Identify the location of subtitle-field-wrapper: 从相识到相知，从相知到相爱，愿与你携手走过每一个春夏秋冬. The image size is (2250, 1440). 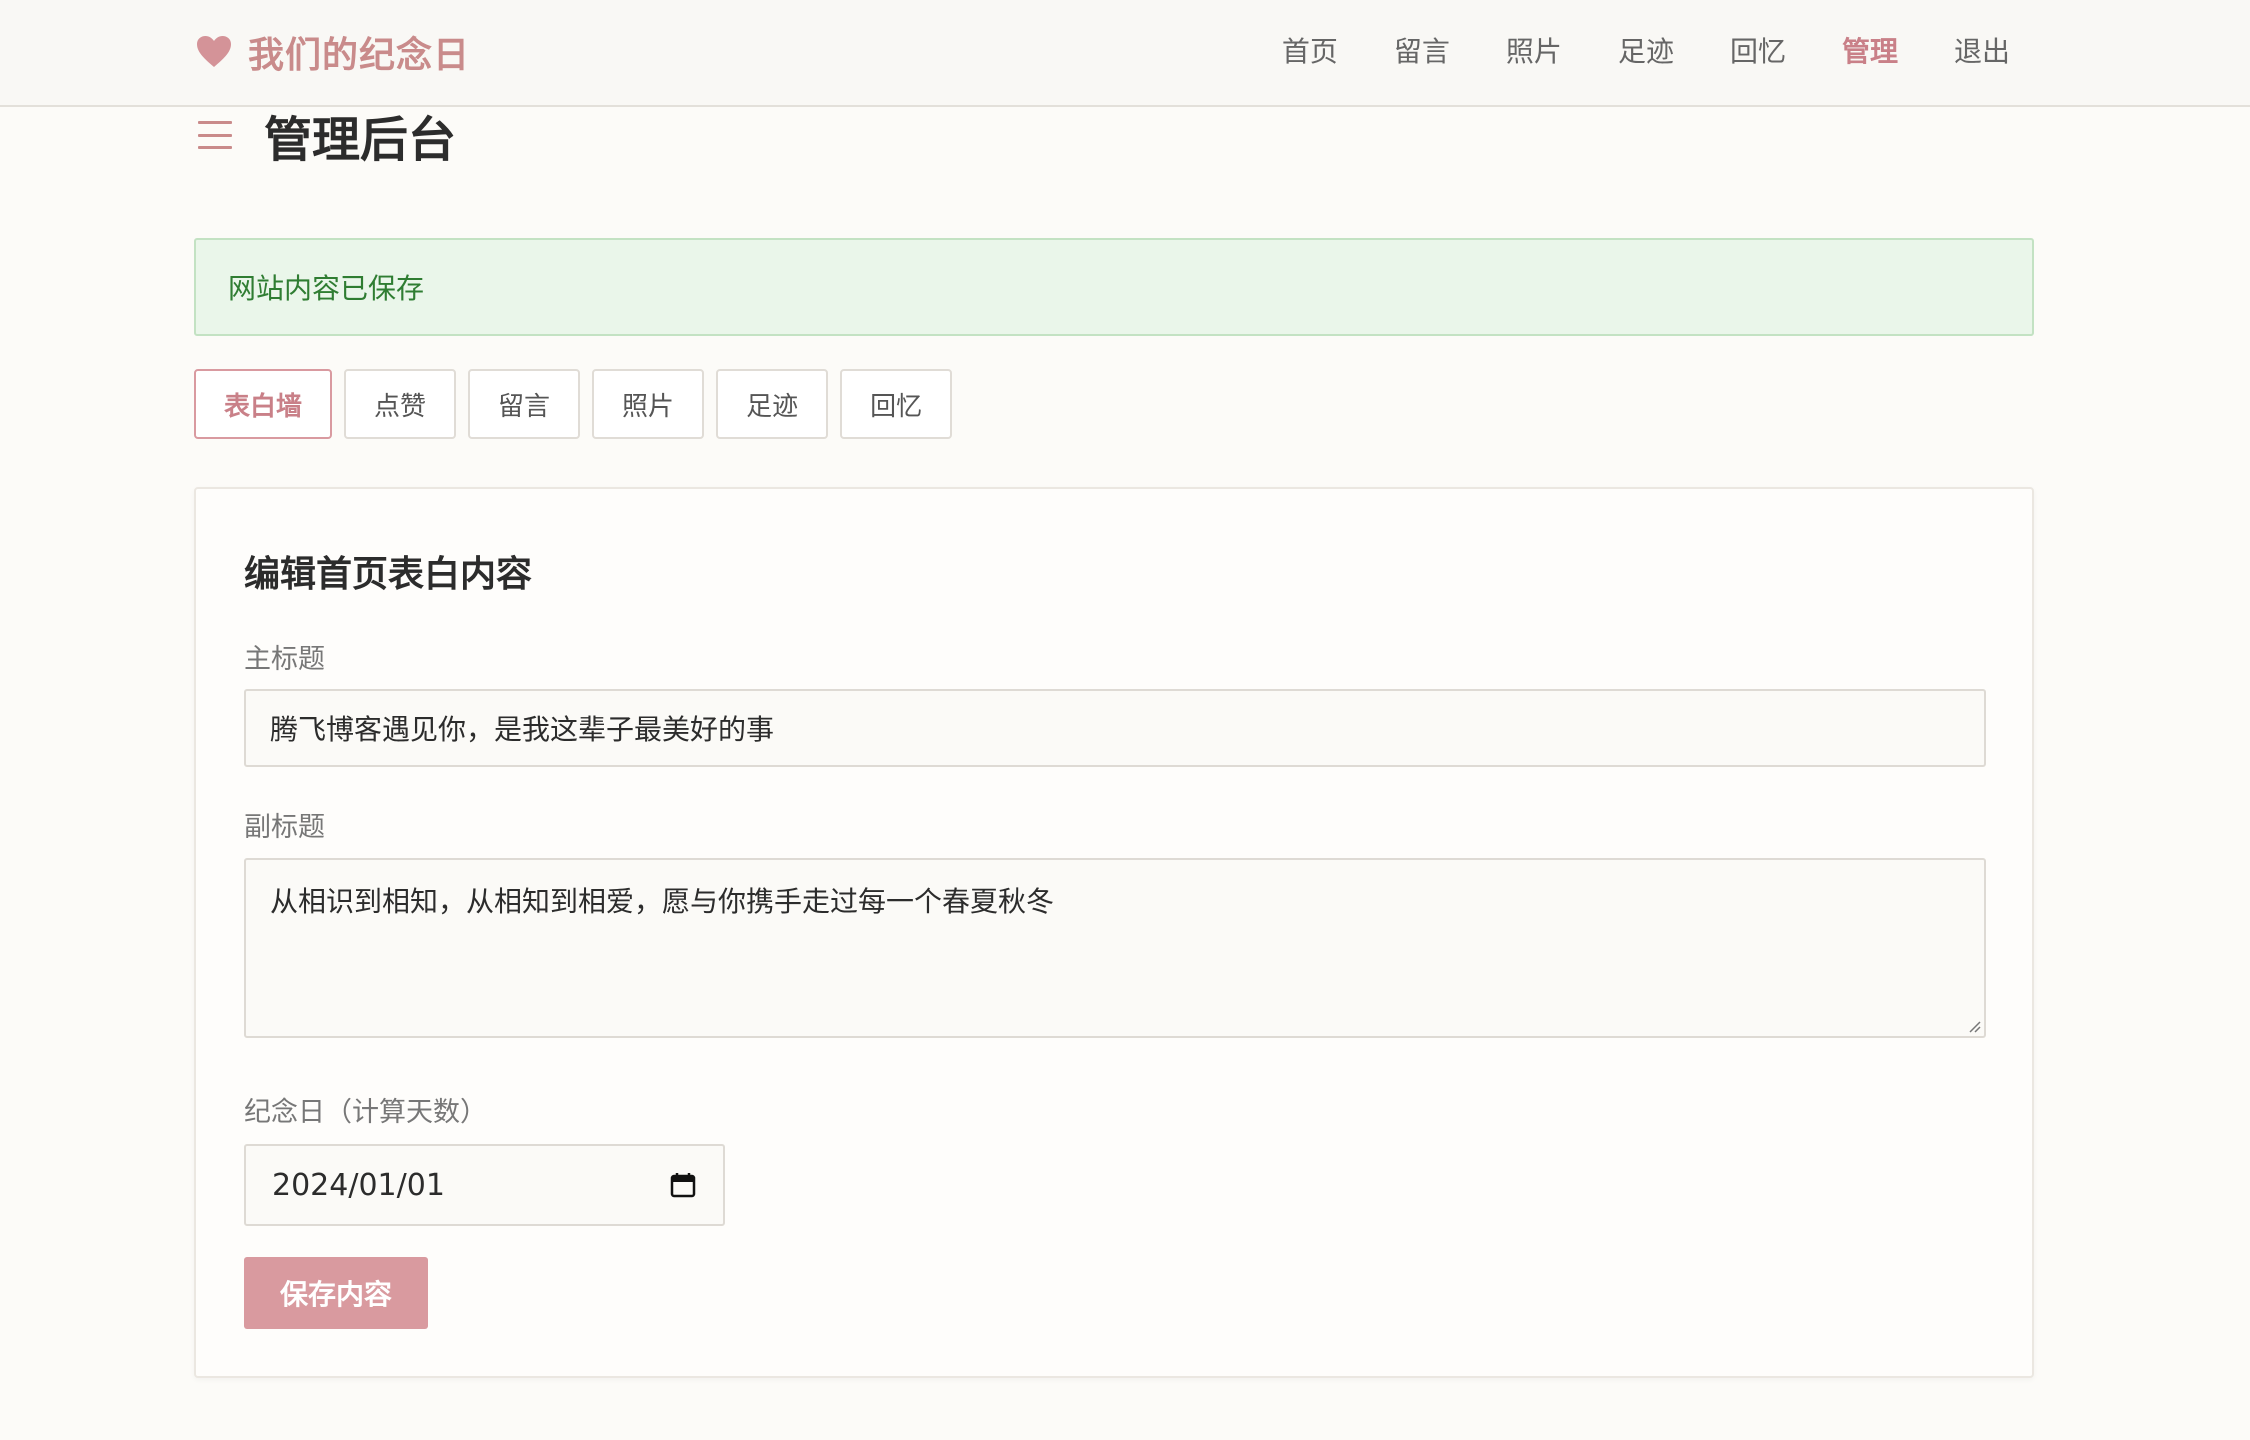
(1115, 948).